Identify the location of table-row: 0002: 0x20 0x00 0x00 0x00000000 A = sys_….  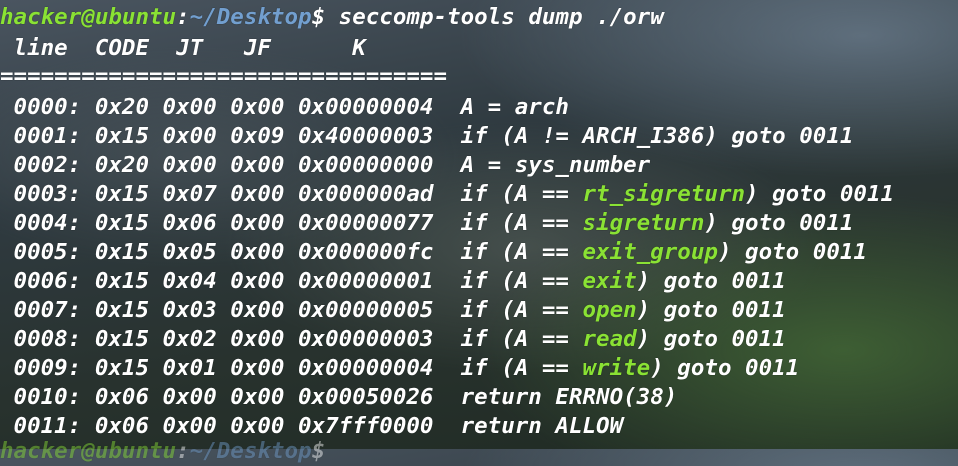
(325, 165).